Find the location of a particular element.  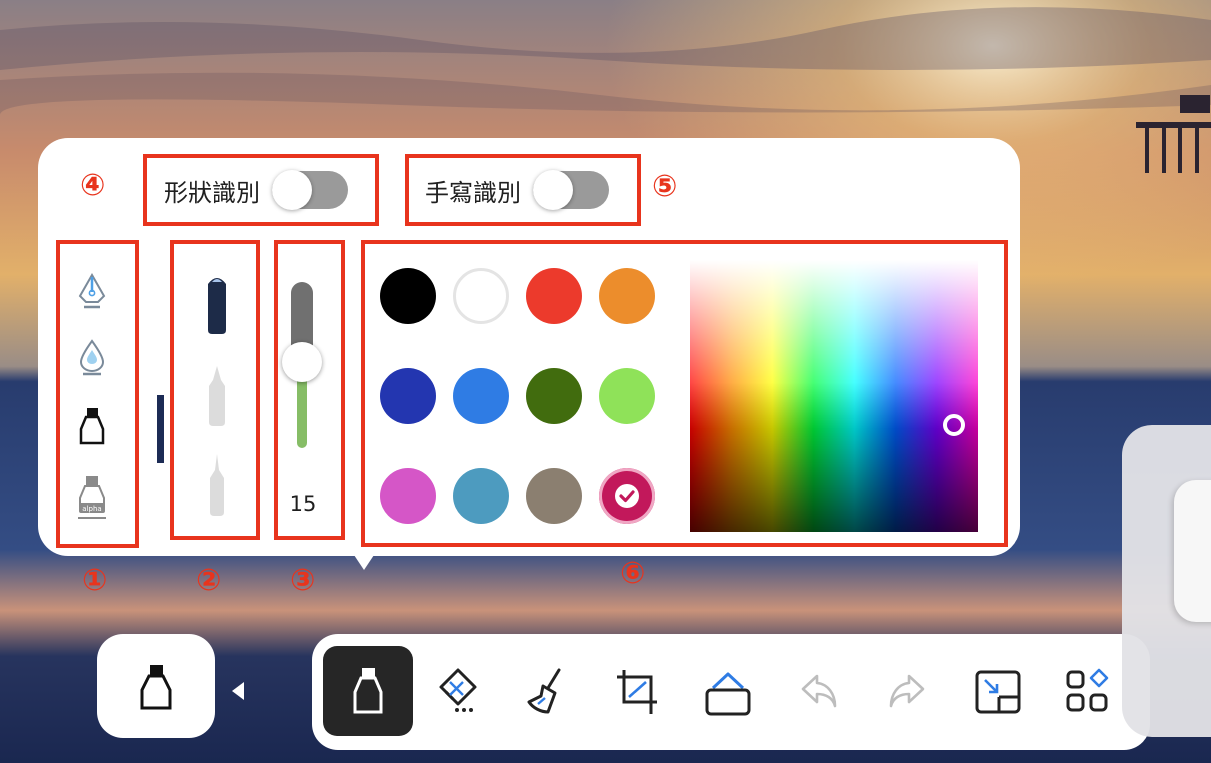

minimize-icon is located at coordinates (998, 692).